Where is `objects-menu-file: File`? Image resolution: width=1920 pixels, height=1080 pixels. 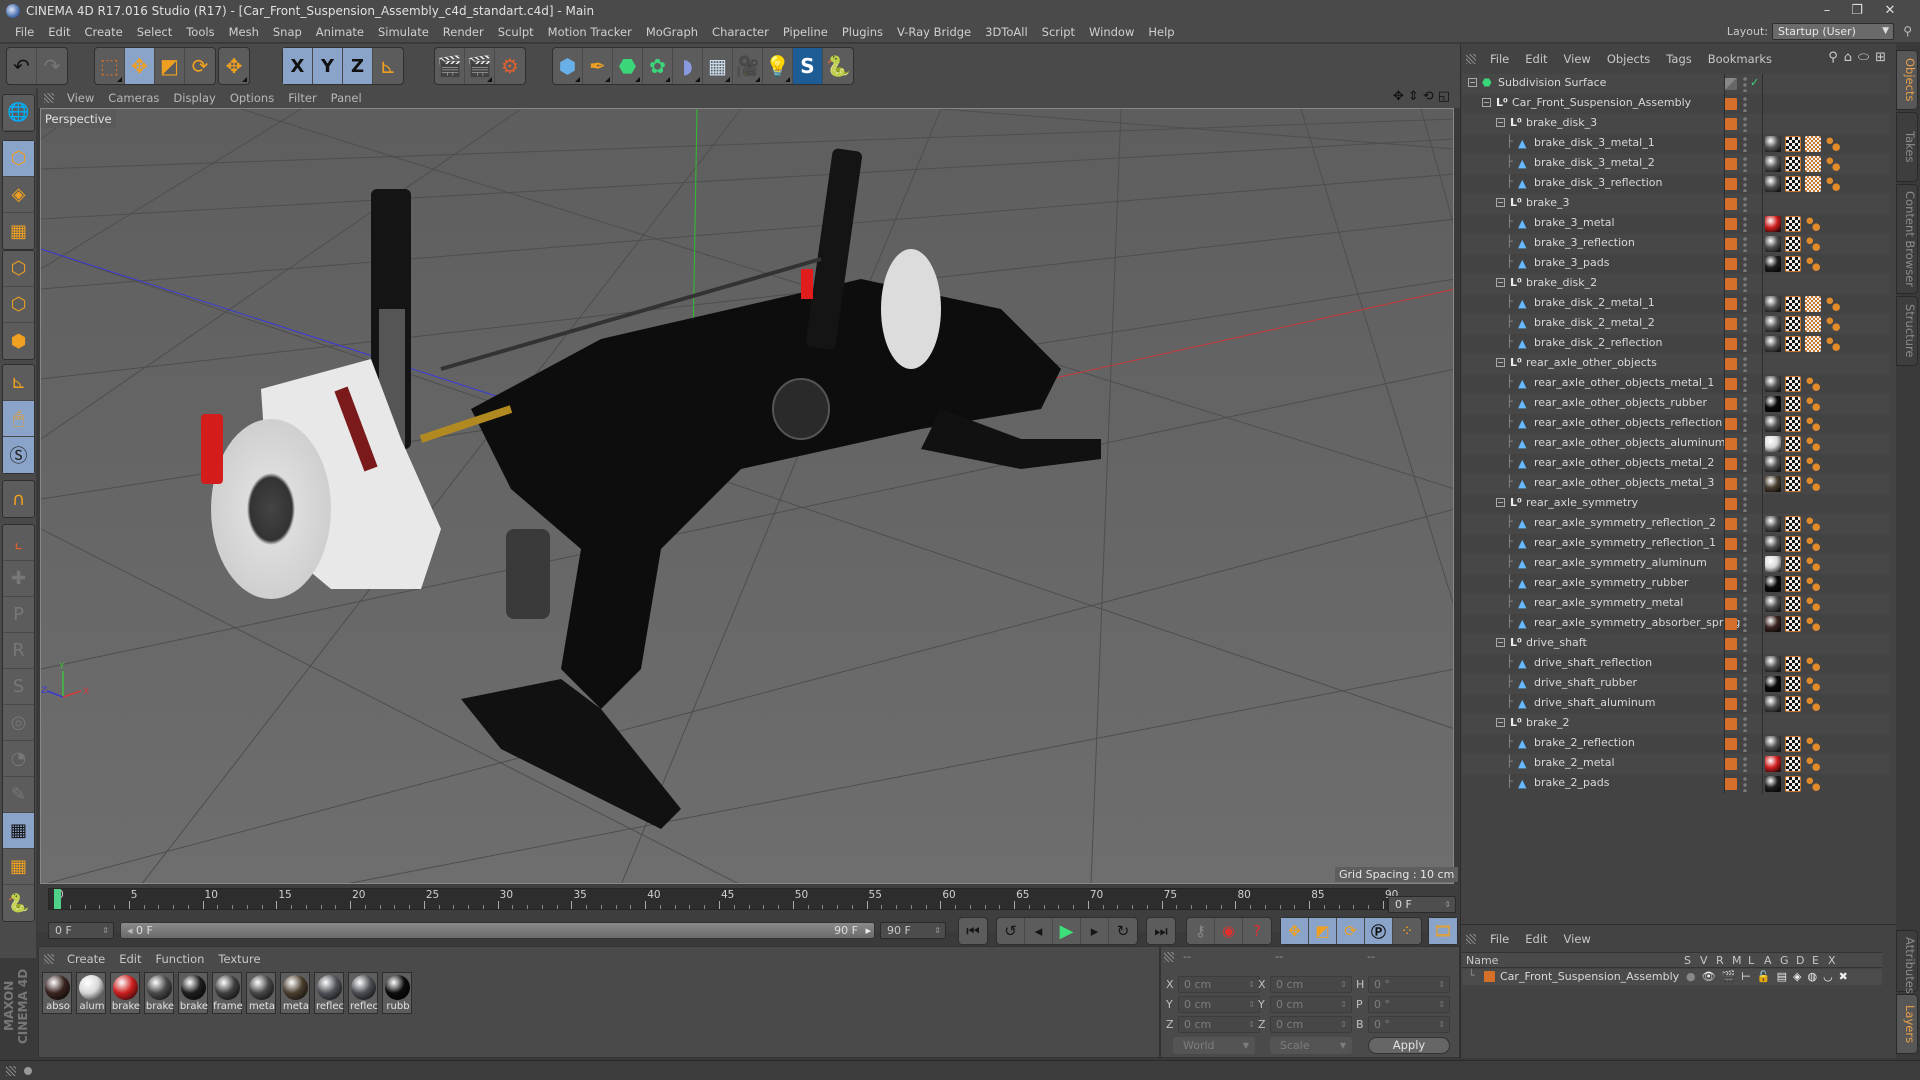
objects-menu-file: File is located at coordinates (1499, 59).